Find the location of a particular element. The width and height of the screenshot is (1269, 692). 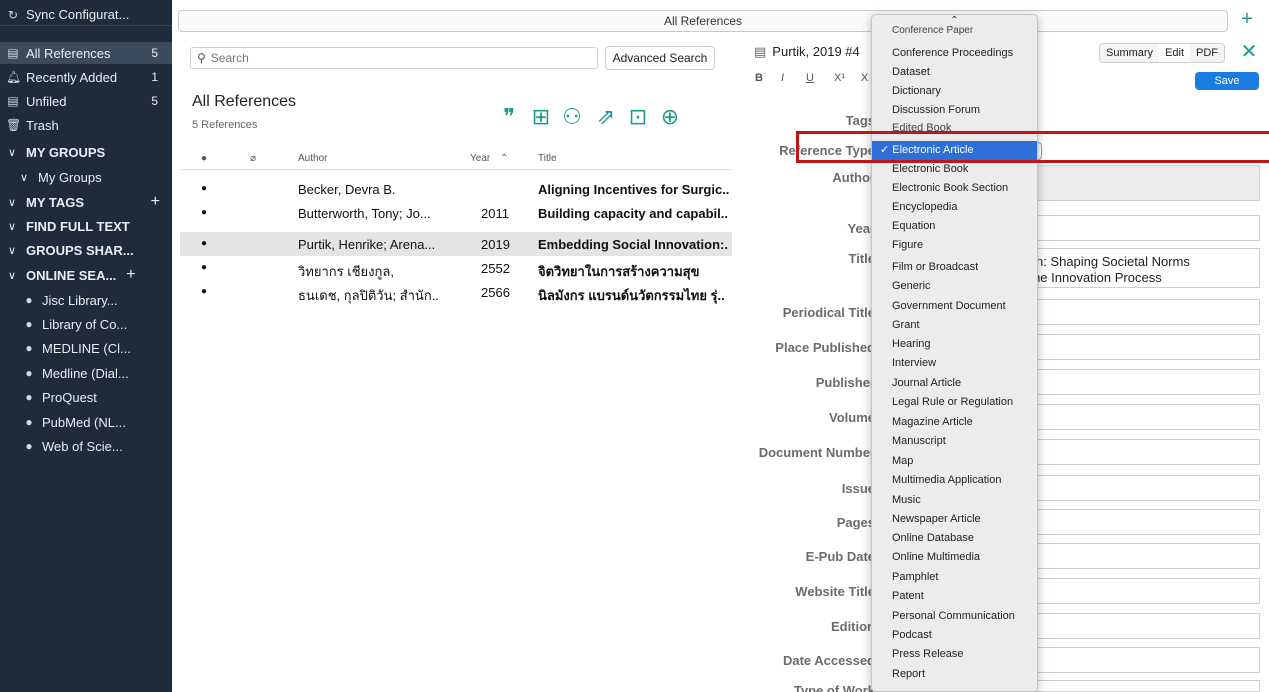

tab-summary: Summary is located at coordinates (1130, 53).